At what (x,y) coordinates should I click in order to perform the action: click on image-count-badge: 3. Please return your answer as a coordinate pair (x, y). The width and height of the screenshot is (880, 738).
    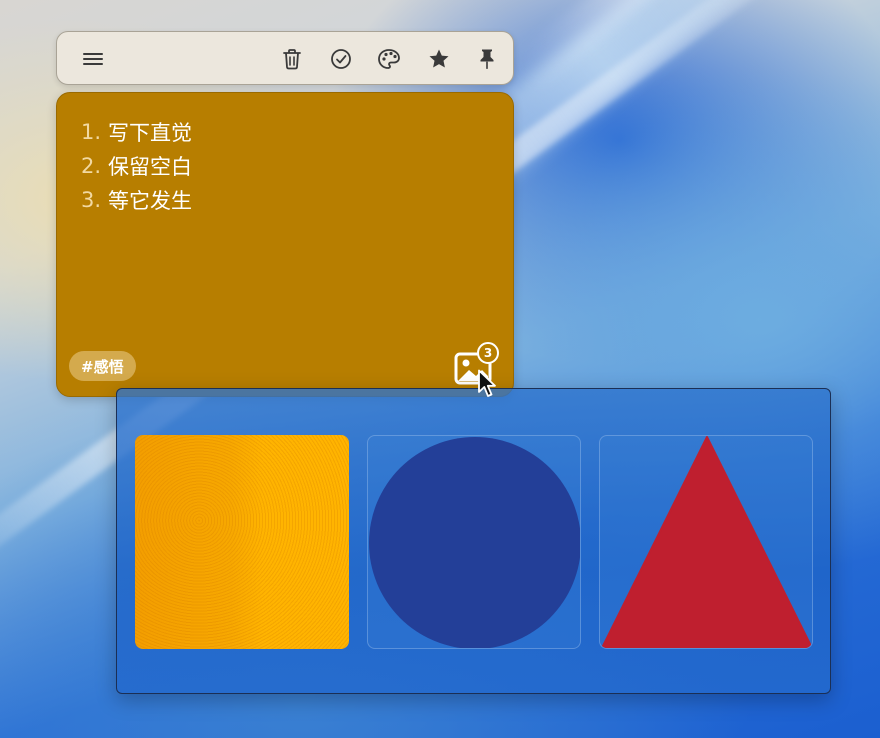
    Looking at the image, I should click on (488, 353).